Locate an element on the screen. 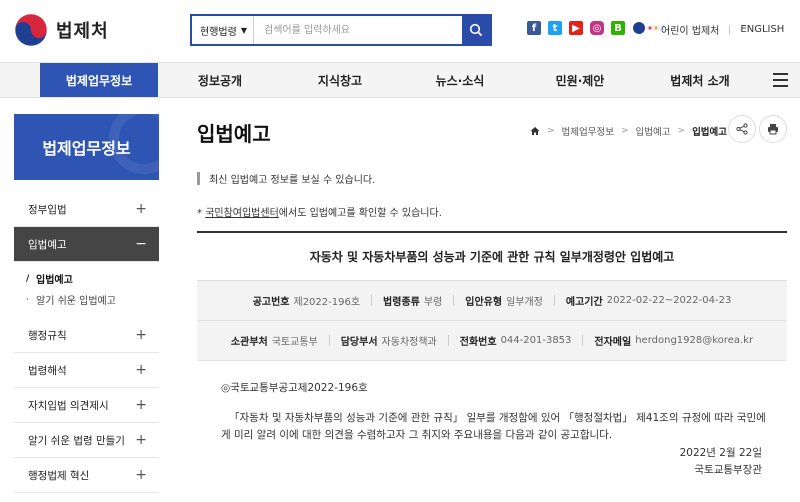  sidebar-item-label: 알기 쉬운 법령 만들기 is located at coordinates (76, 440).